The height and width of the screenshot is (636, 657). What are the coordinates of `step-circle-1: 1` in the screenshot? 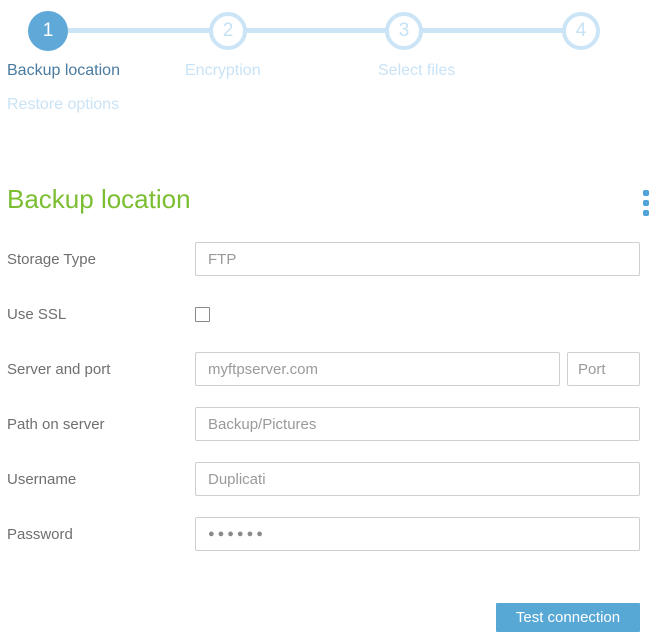 It's located at (48, 31).